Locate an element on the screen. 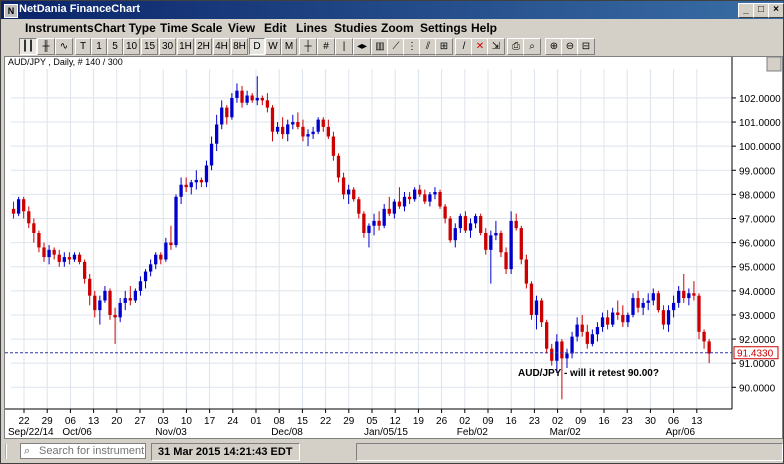 This screenshot has height=464, width=784. menu-instruments: Instruments is located at coordinates (59, 28).